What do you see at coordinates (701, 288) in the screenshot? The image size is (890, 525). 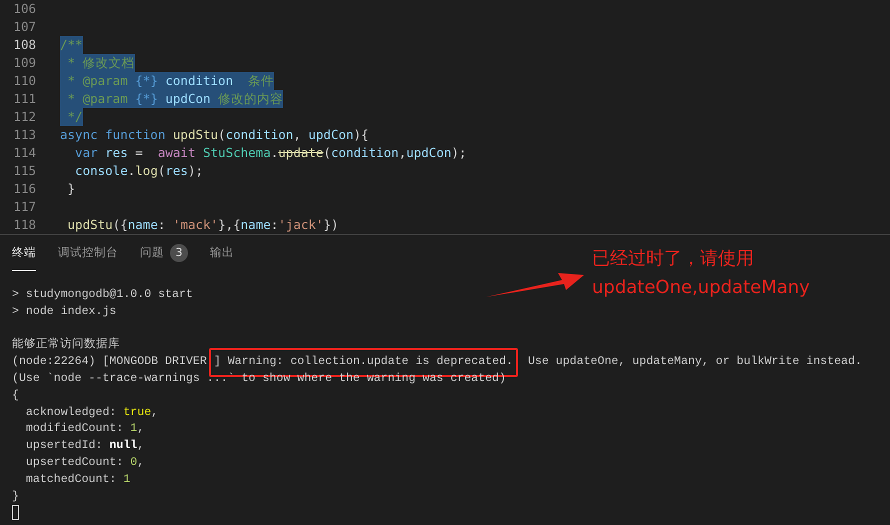 I see `annotation-text: updateOne,updateMany` at bounding box center [701, 288].